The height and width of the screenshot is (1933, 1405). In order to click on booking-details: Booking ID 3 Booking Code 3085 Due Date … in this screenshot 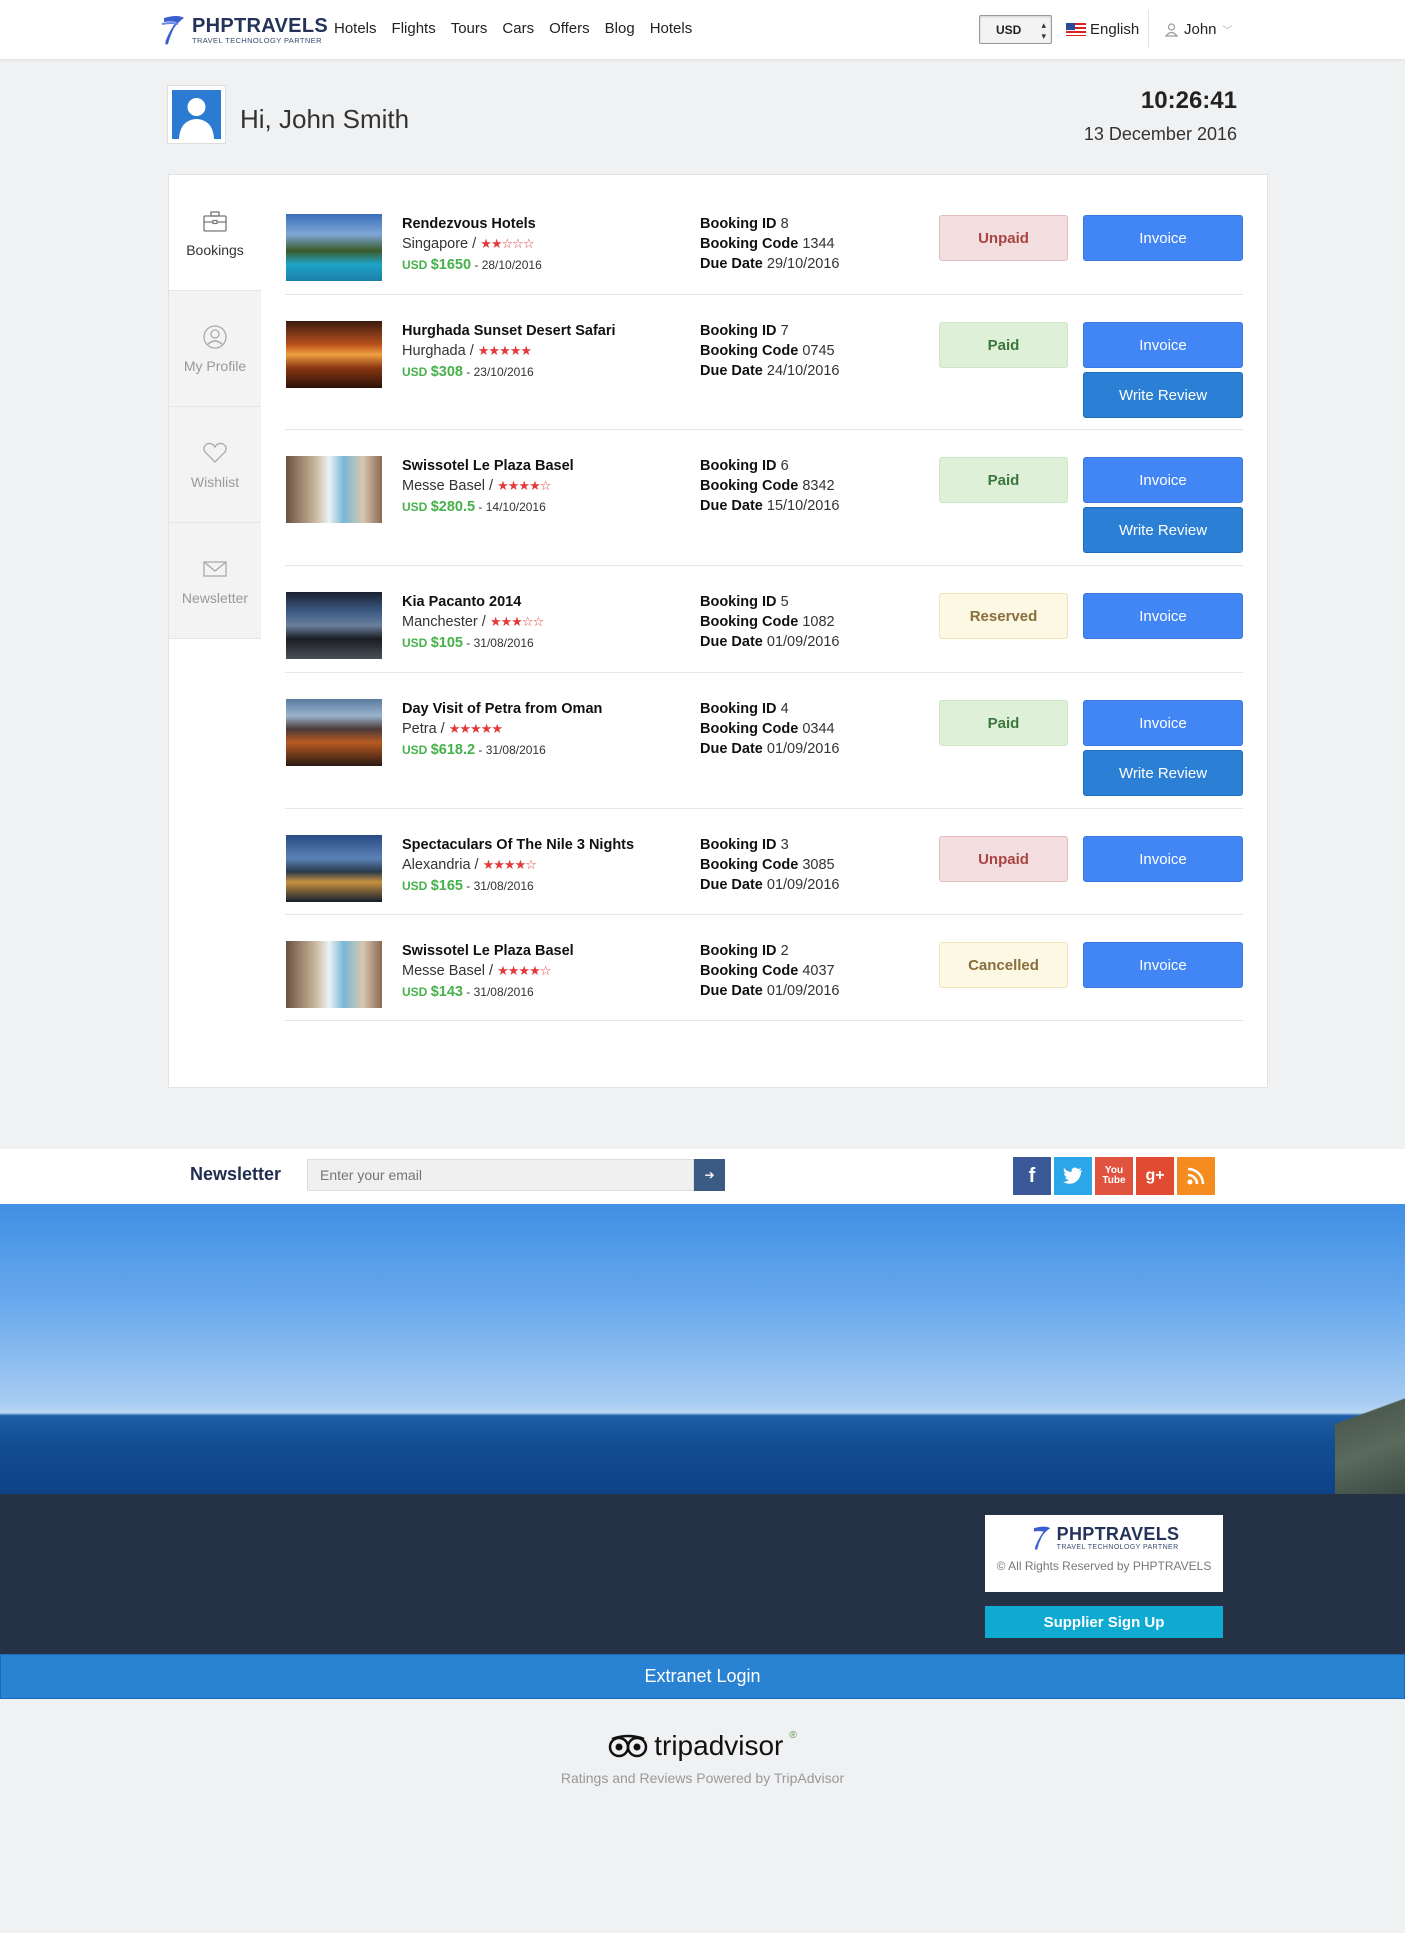, I will do `click(769, 865)`.